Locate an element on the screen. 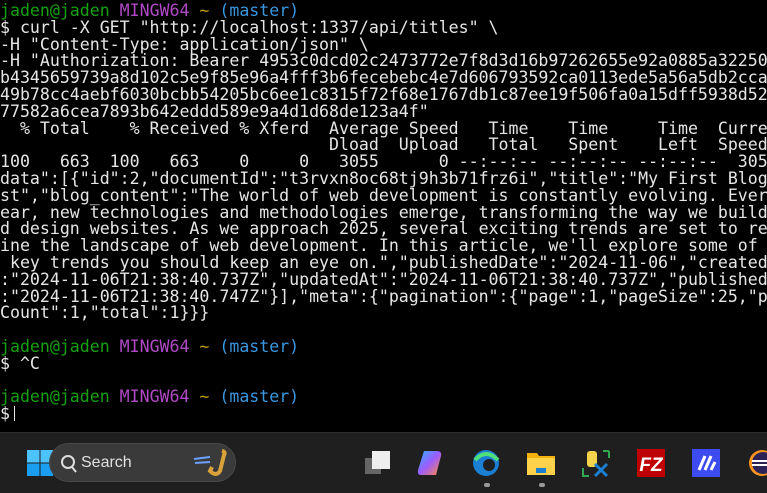 The height and width of the screenshot is (493, 767). terminal-text: $ is located at coordinates (5, 414).